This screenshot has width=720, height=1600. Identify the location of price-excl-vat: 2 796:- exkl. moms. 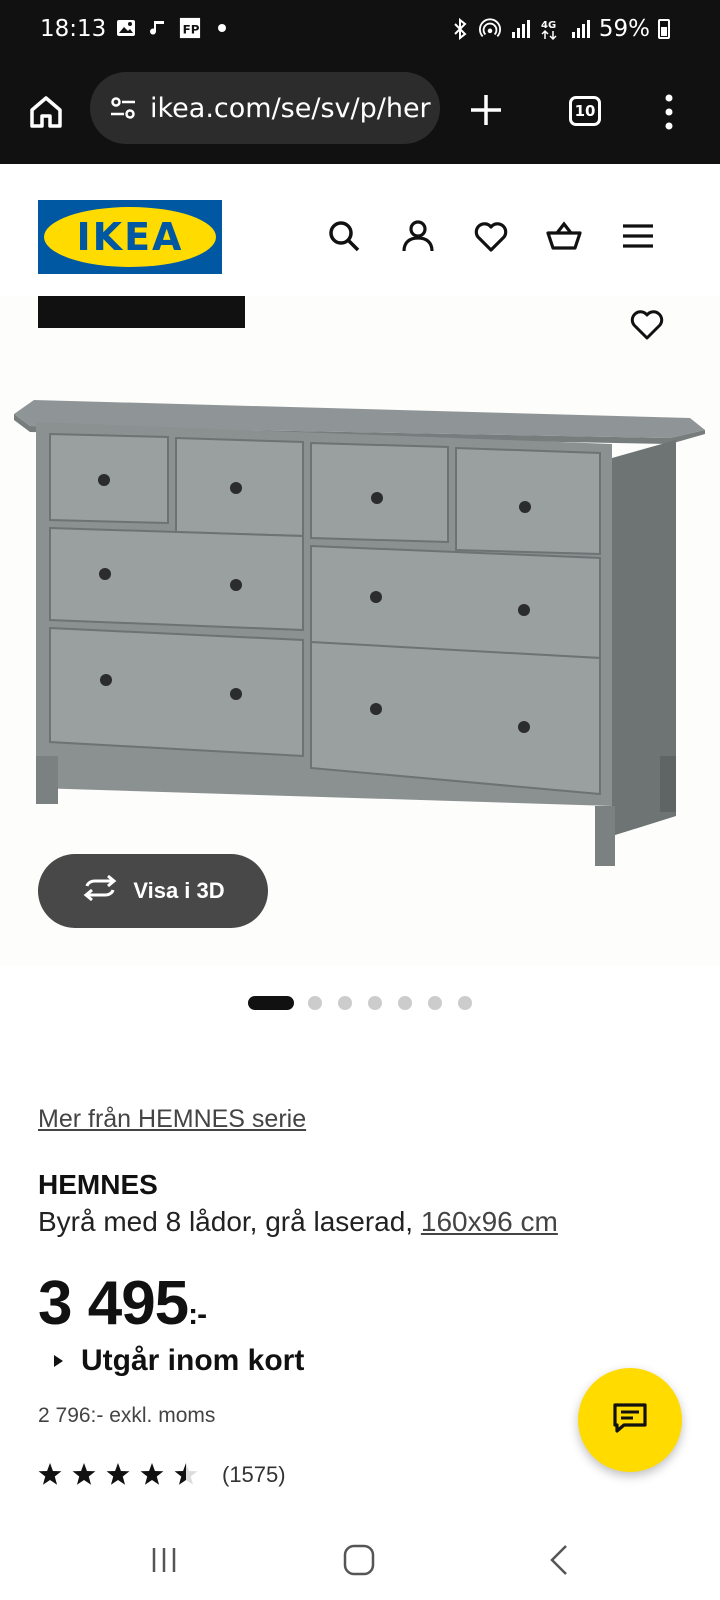
(127, 1415).